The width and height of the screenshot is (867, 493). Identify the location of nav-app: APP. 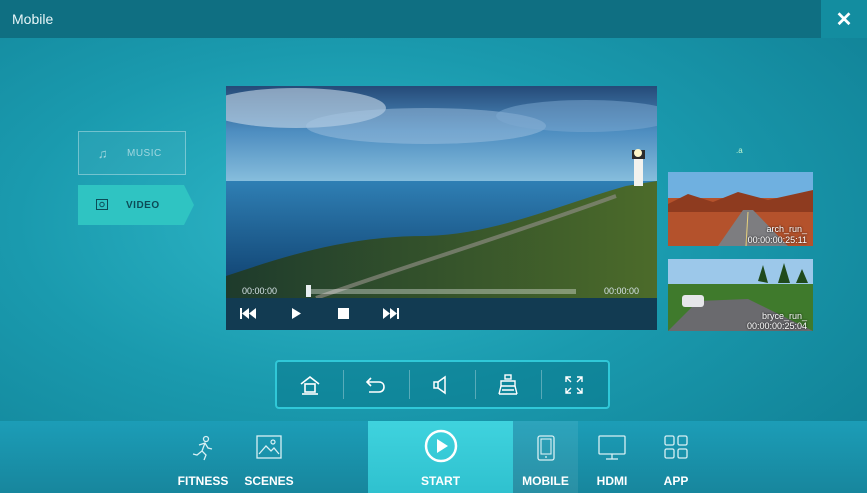
(676, 457).